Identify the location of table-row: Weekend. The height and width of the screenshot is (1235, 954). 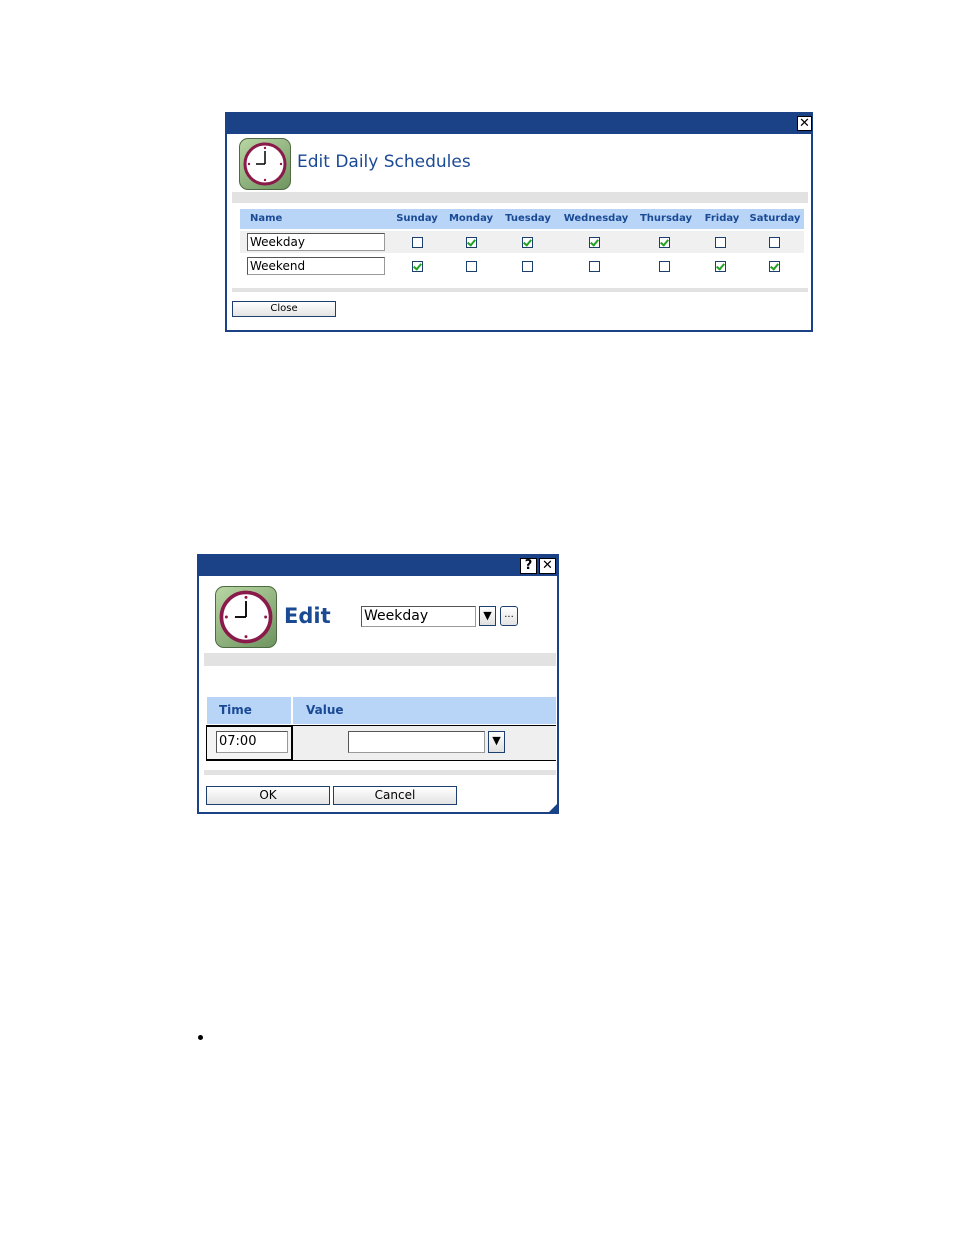
(522, 266).